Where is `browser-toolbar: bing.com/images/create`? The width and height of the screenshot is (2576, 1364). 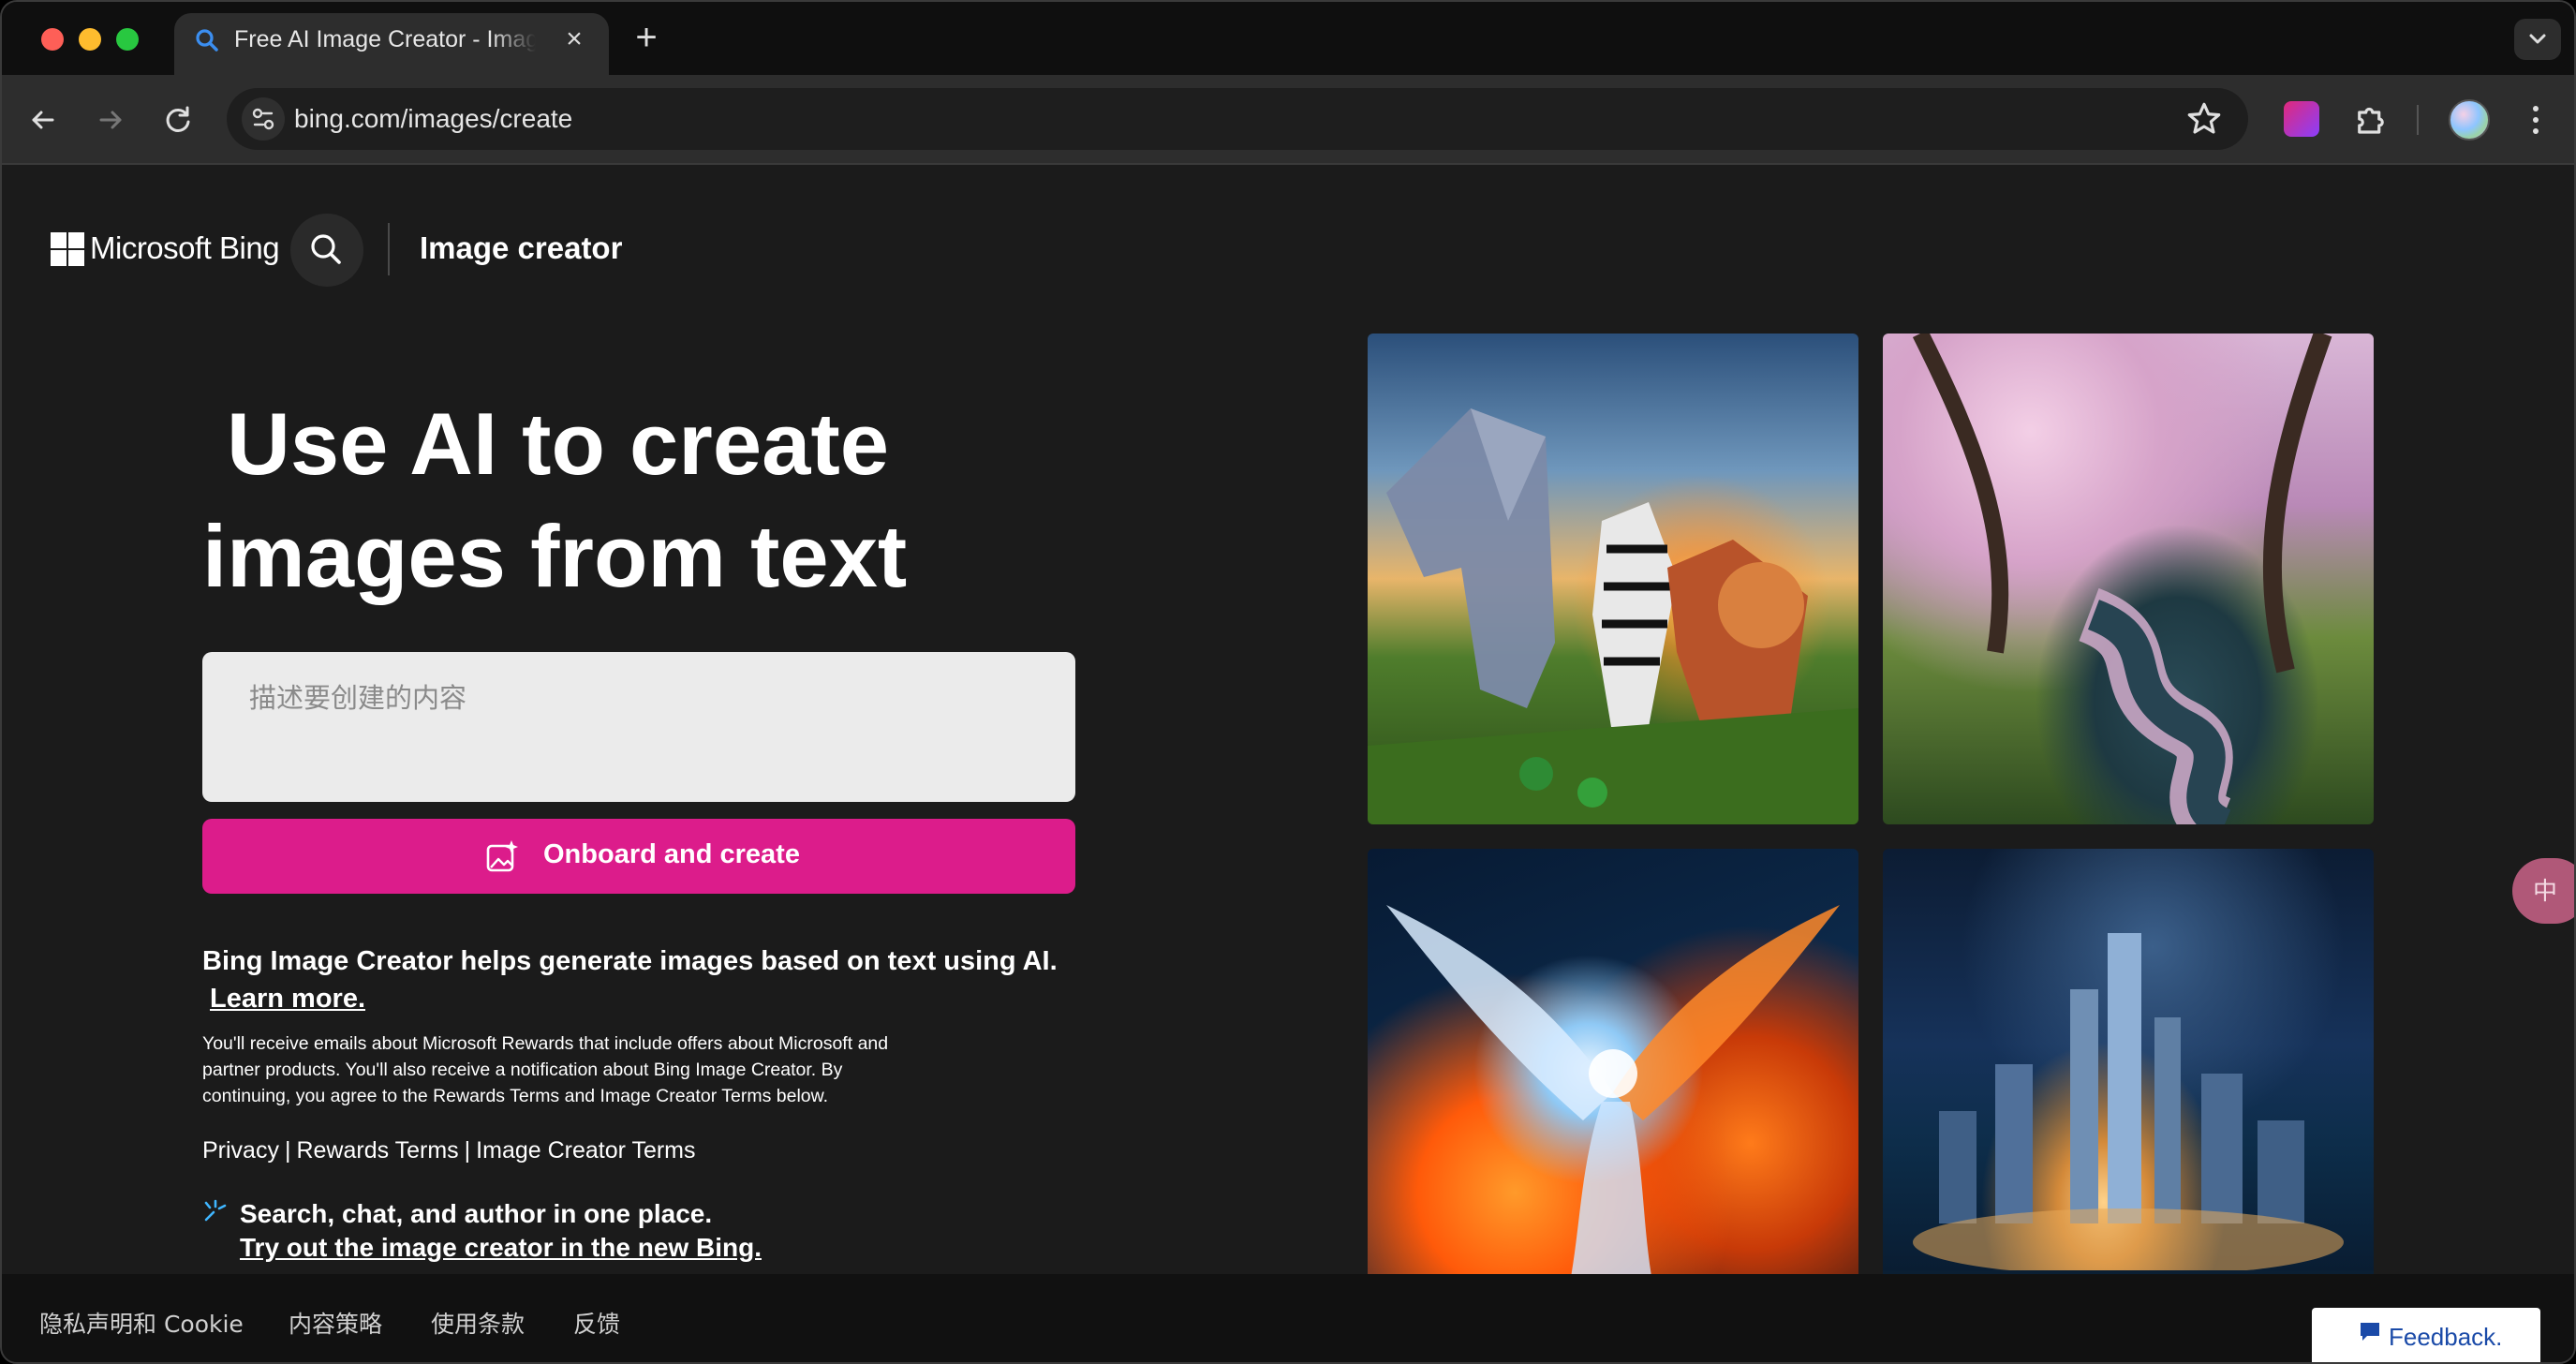
browser-toolbar: bing.com/images/create is located at coordinates (1288, 120).